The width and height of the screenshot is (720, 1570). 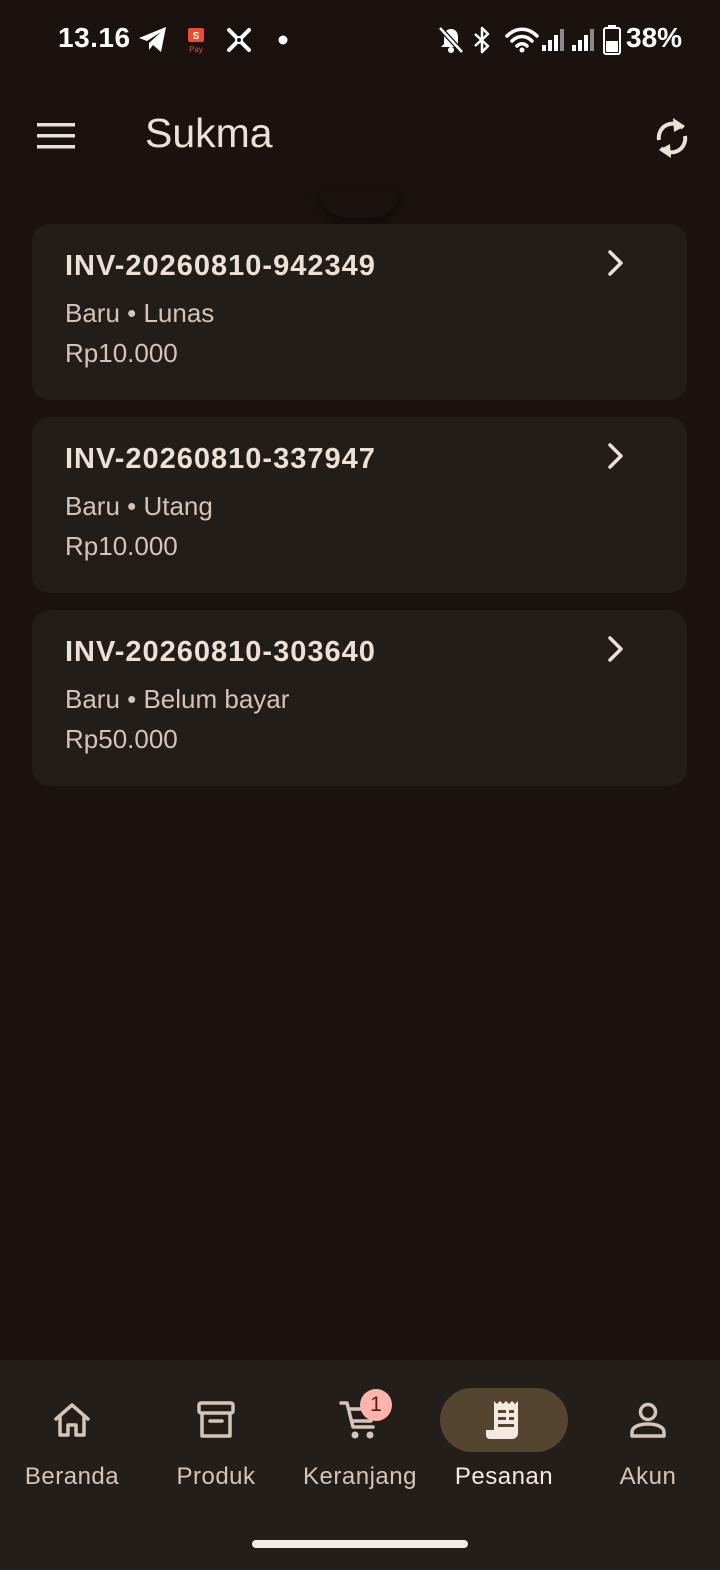 I want to click on person-icon, so click(x=648, y=1420).